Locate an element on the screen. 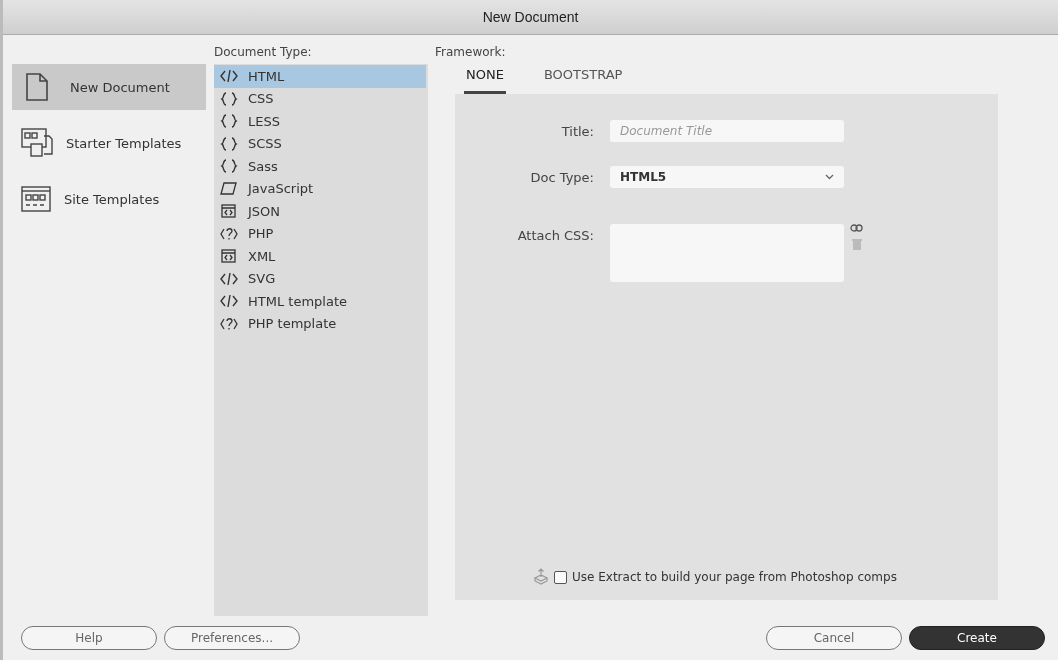 Image resolution: width=1058 pixels, height=660 pixels. document-type-item: XML is located at coordinates (321, 256).